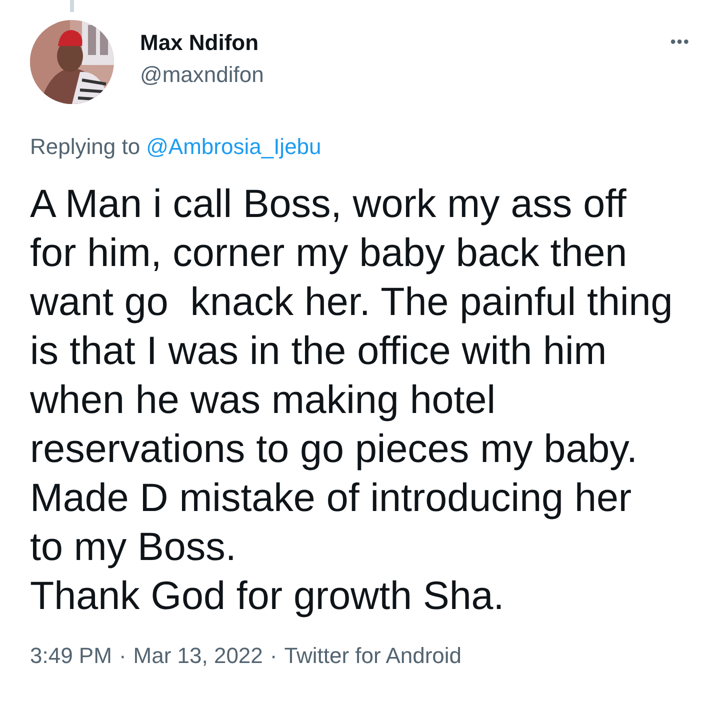  Describe the element at coordinates (392, 43) in the screenshot. I see `author-name: Max Ndifon` at that location.